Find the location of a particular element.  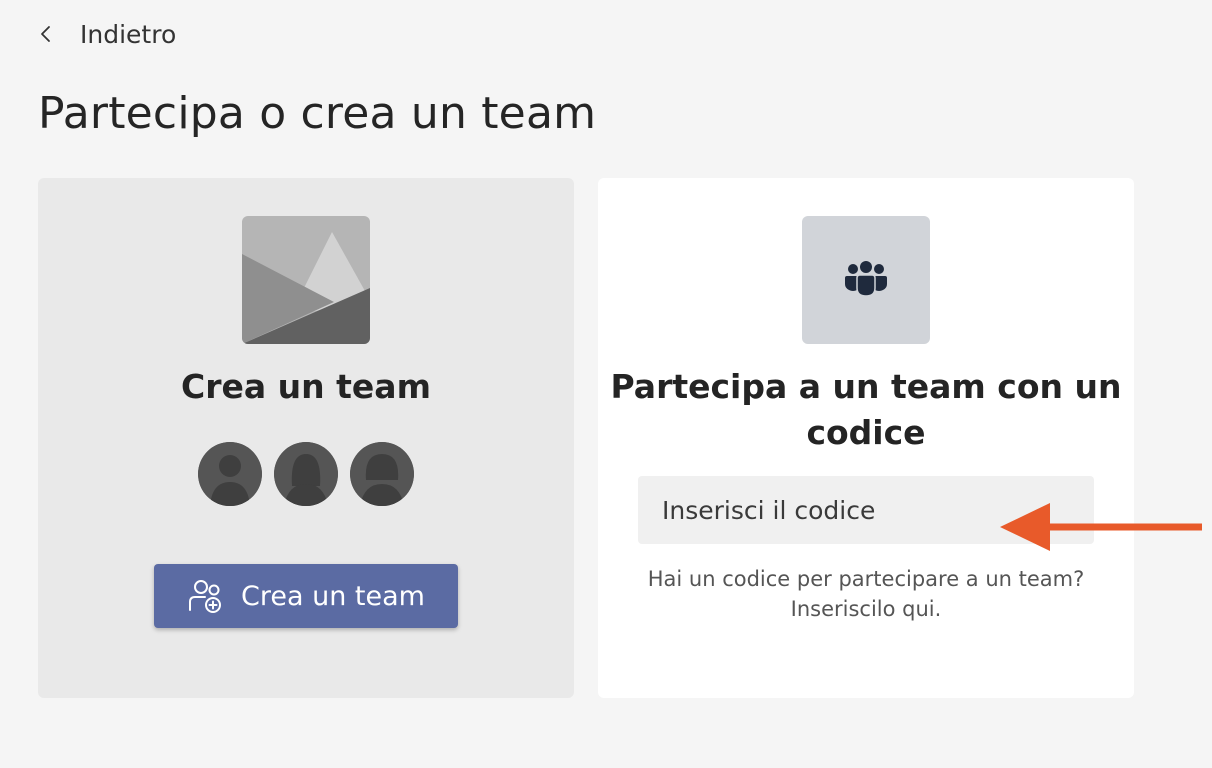

annotation-arrow-icon is located at coordinates (1101, 527).